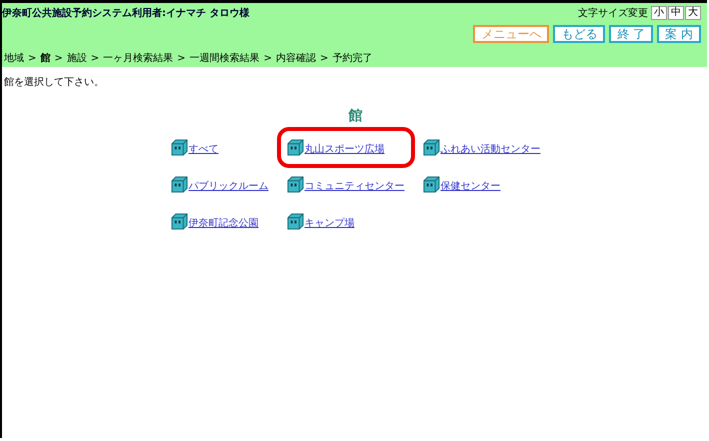 This screenshot has height=441, width=709. Describe the element at coordinates (490, 149) in the screenshot. I see `facility-link: ふれあい活動センター` at that location.